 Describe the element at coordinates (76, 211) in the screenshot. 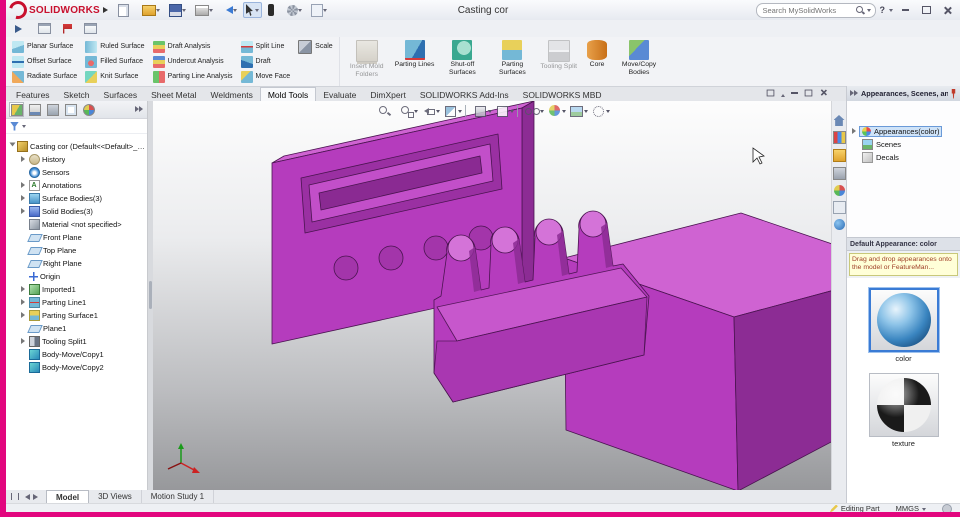

I see `tree-item: Solid Bodies(3)` at that location.